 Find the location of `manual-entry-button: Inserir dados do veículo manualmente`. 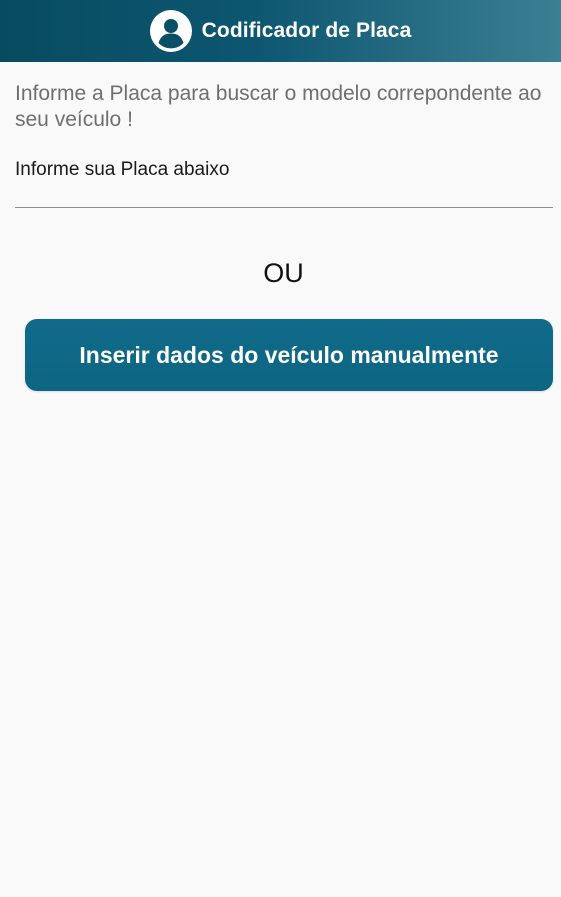

manual-entry-button: Inserir dados do veículo manualmente is located at coordinates (289, 355).